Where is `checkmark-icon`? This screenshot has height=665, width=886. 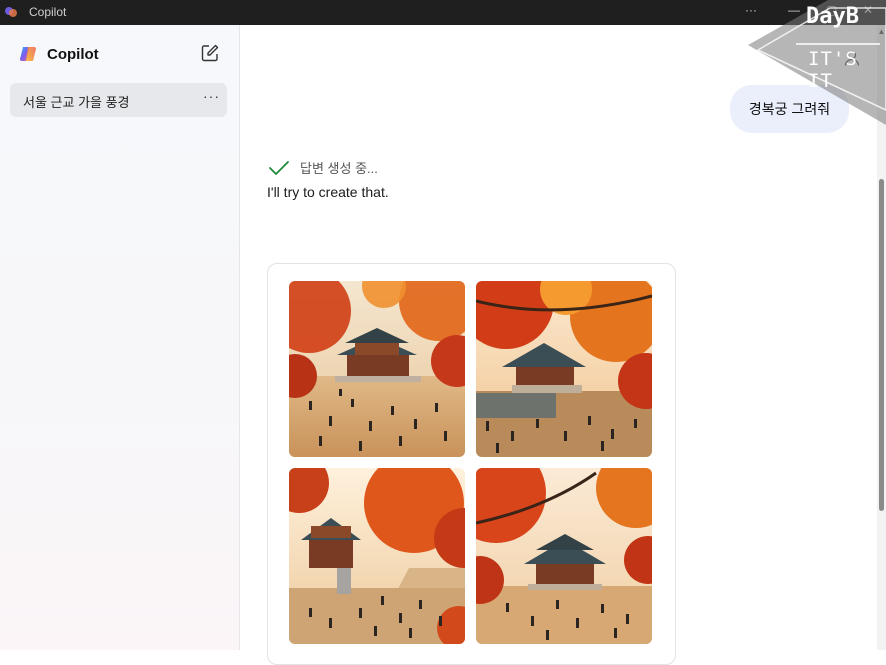
checkmark-icon is located at coordinates (279, 167).